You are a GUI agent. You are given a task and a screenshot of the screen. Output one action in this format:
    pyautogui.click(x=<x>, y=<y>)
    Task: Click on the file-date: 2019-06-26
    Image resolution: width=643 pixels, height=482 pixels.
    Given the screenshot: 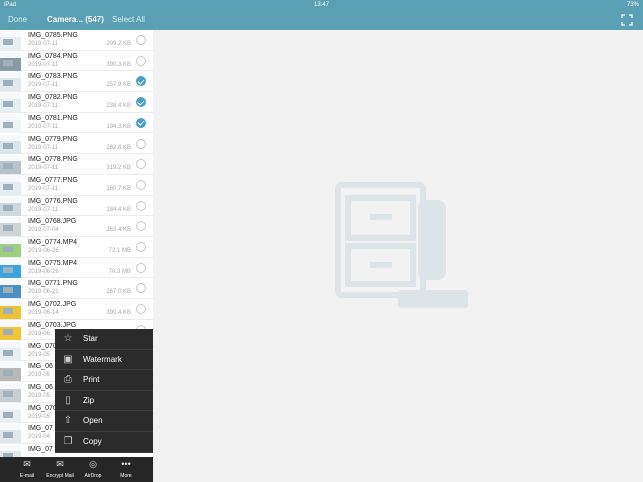 What is the action you would take?
    pyautogui.click(x=43, y=271)
    